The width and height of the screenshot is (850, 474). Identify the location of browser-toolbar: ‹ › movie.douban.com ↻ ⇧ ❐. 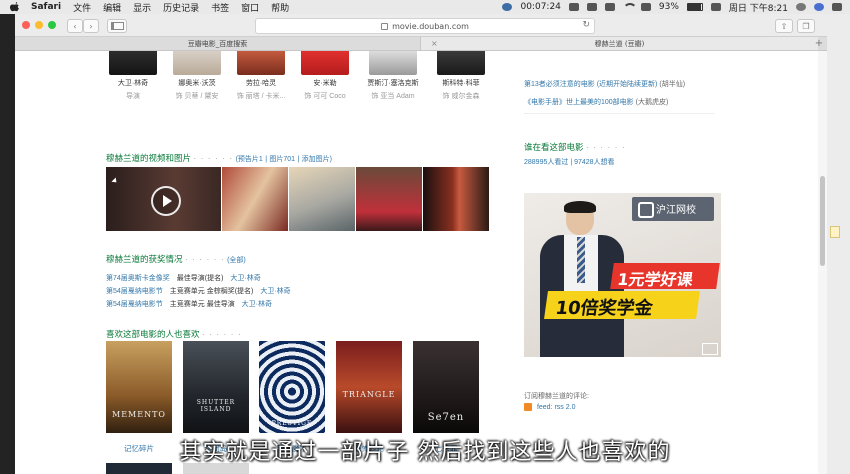
(421, 25).